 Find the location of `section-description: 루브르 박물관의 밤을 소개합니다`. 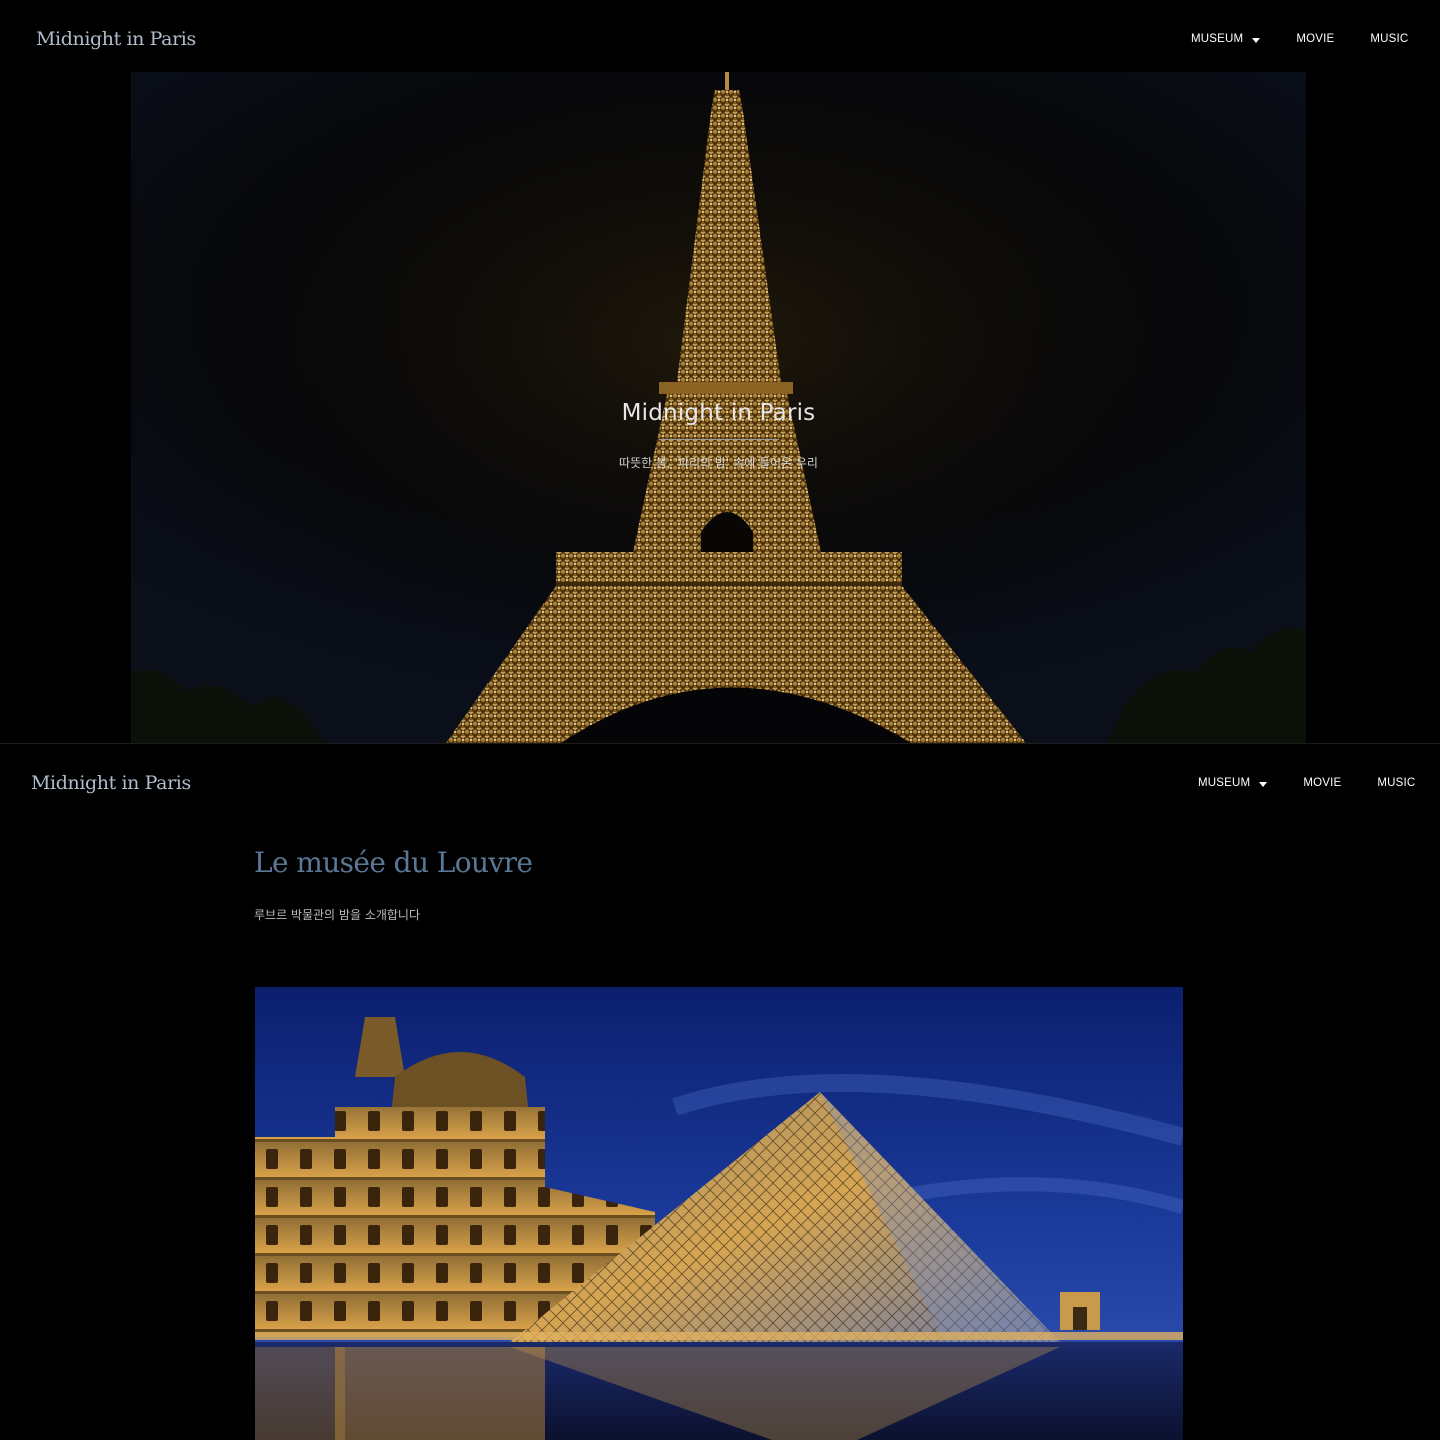

section-description: 루브르 박물관의 밤을 소개합니다 is located at coordinates (337, 915).